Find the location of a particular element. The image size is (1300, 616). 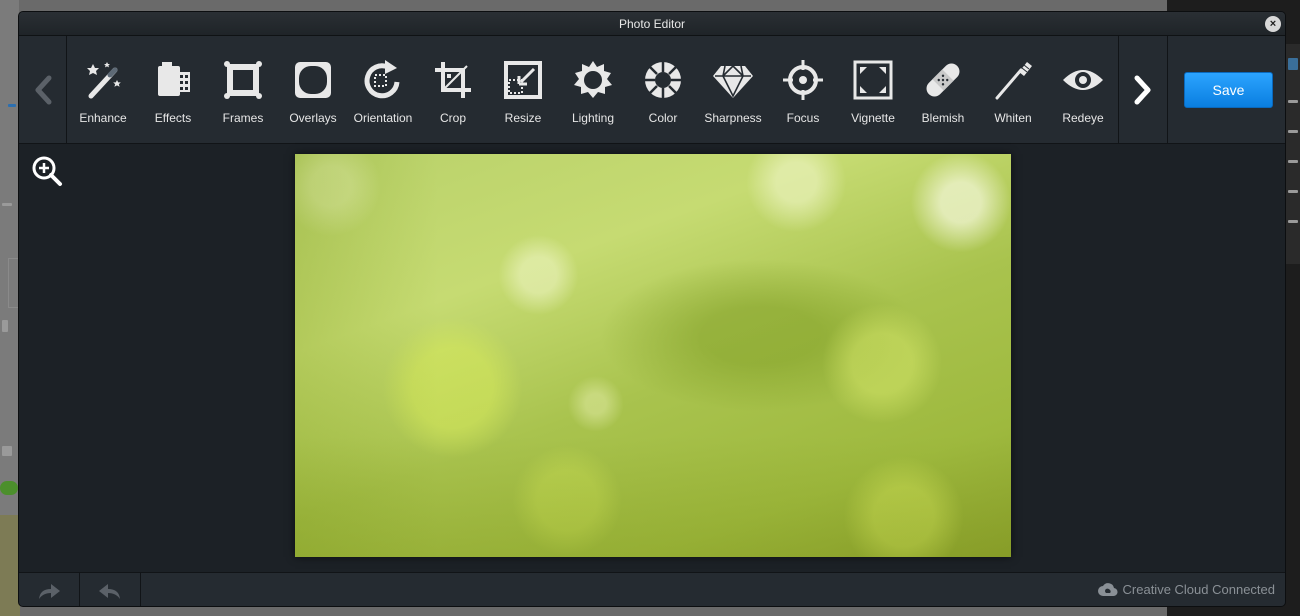

tool-whiten: Whiten is located at coordinates (1013, 90).